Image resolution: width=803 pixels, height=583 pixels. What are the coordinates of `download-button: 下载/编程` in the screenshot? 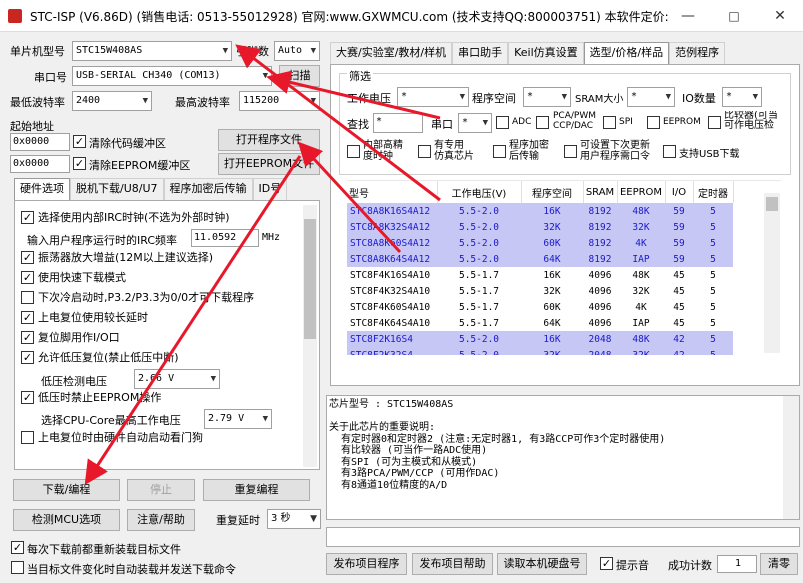 It's located at (66, 490).